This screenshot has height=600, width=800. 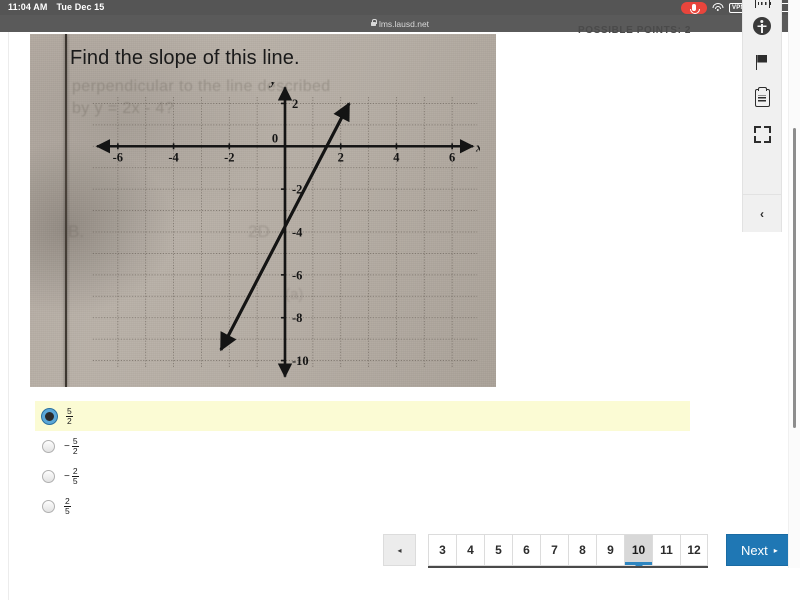 I want to click on calculator-icon, so click(x=762, y=4).